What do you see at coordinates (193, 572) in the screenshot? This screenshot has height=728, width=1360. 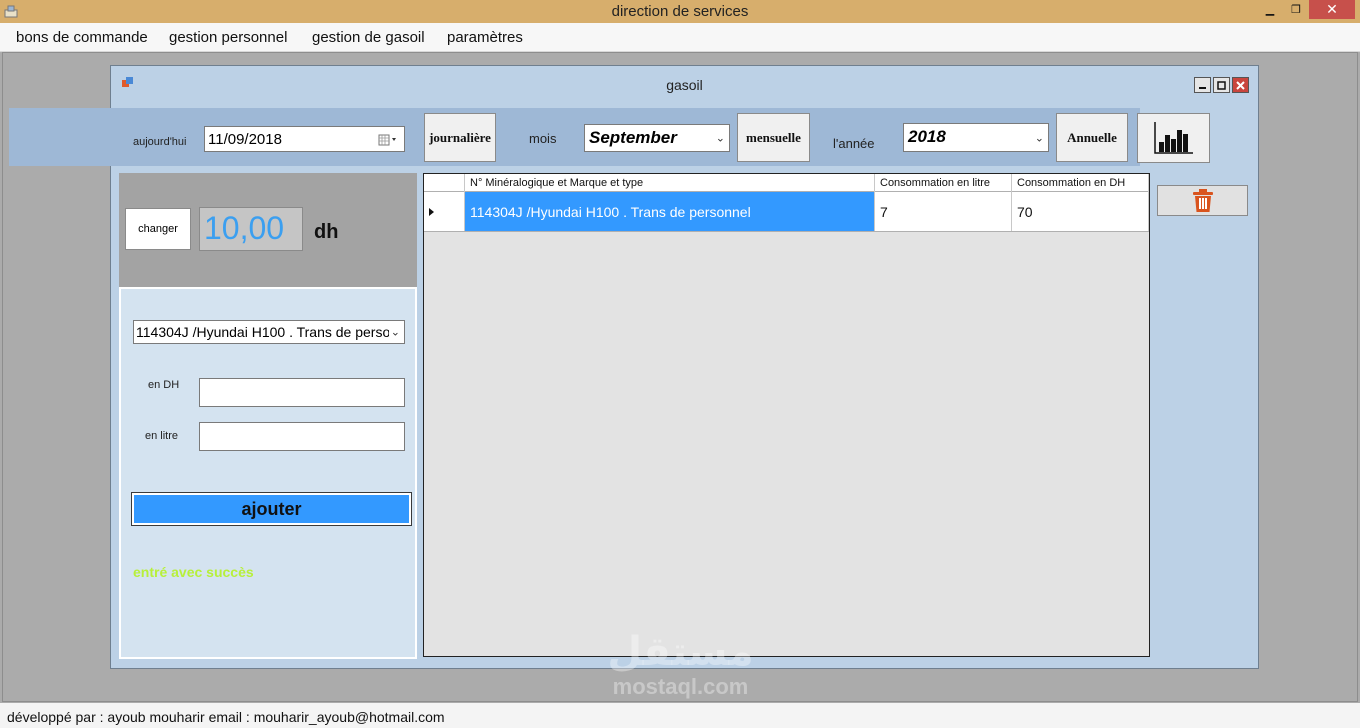 I see `success-message: entré avec succès` at bounding box center [193, 572].